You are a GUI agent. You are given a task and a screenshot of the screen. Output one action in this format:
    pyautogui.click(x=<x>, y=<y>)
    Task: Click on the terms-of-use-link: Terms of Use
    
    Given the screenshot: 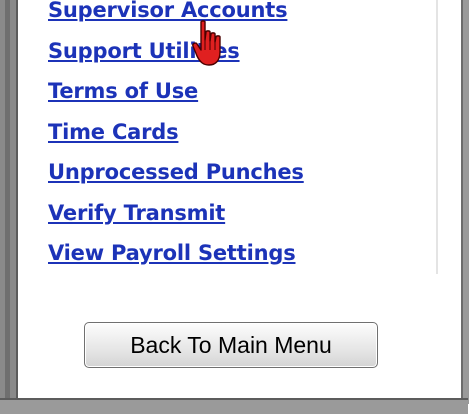 What is the action you would take?
    pyautogui.click(x=123, y=91)
    